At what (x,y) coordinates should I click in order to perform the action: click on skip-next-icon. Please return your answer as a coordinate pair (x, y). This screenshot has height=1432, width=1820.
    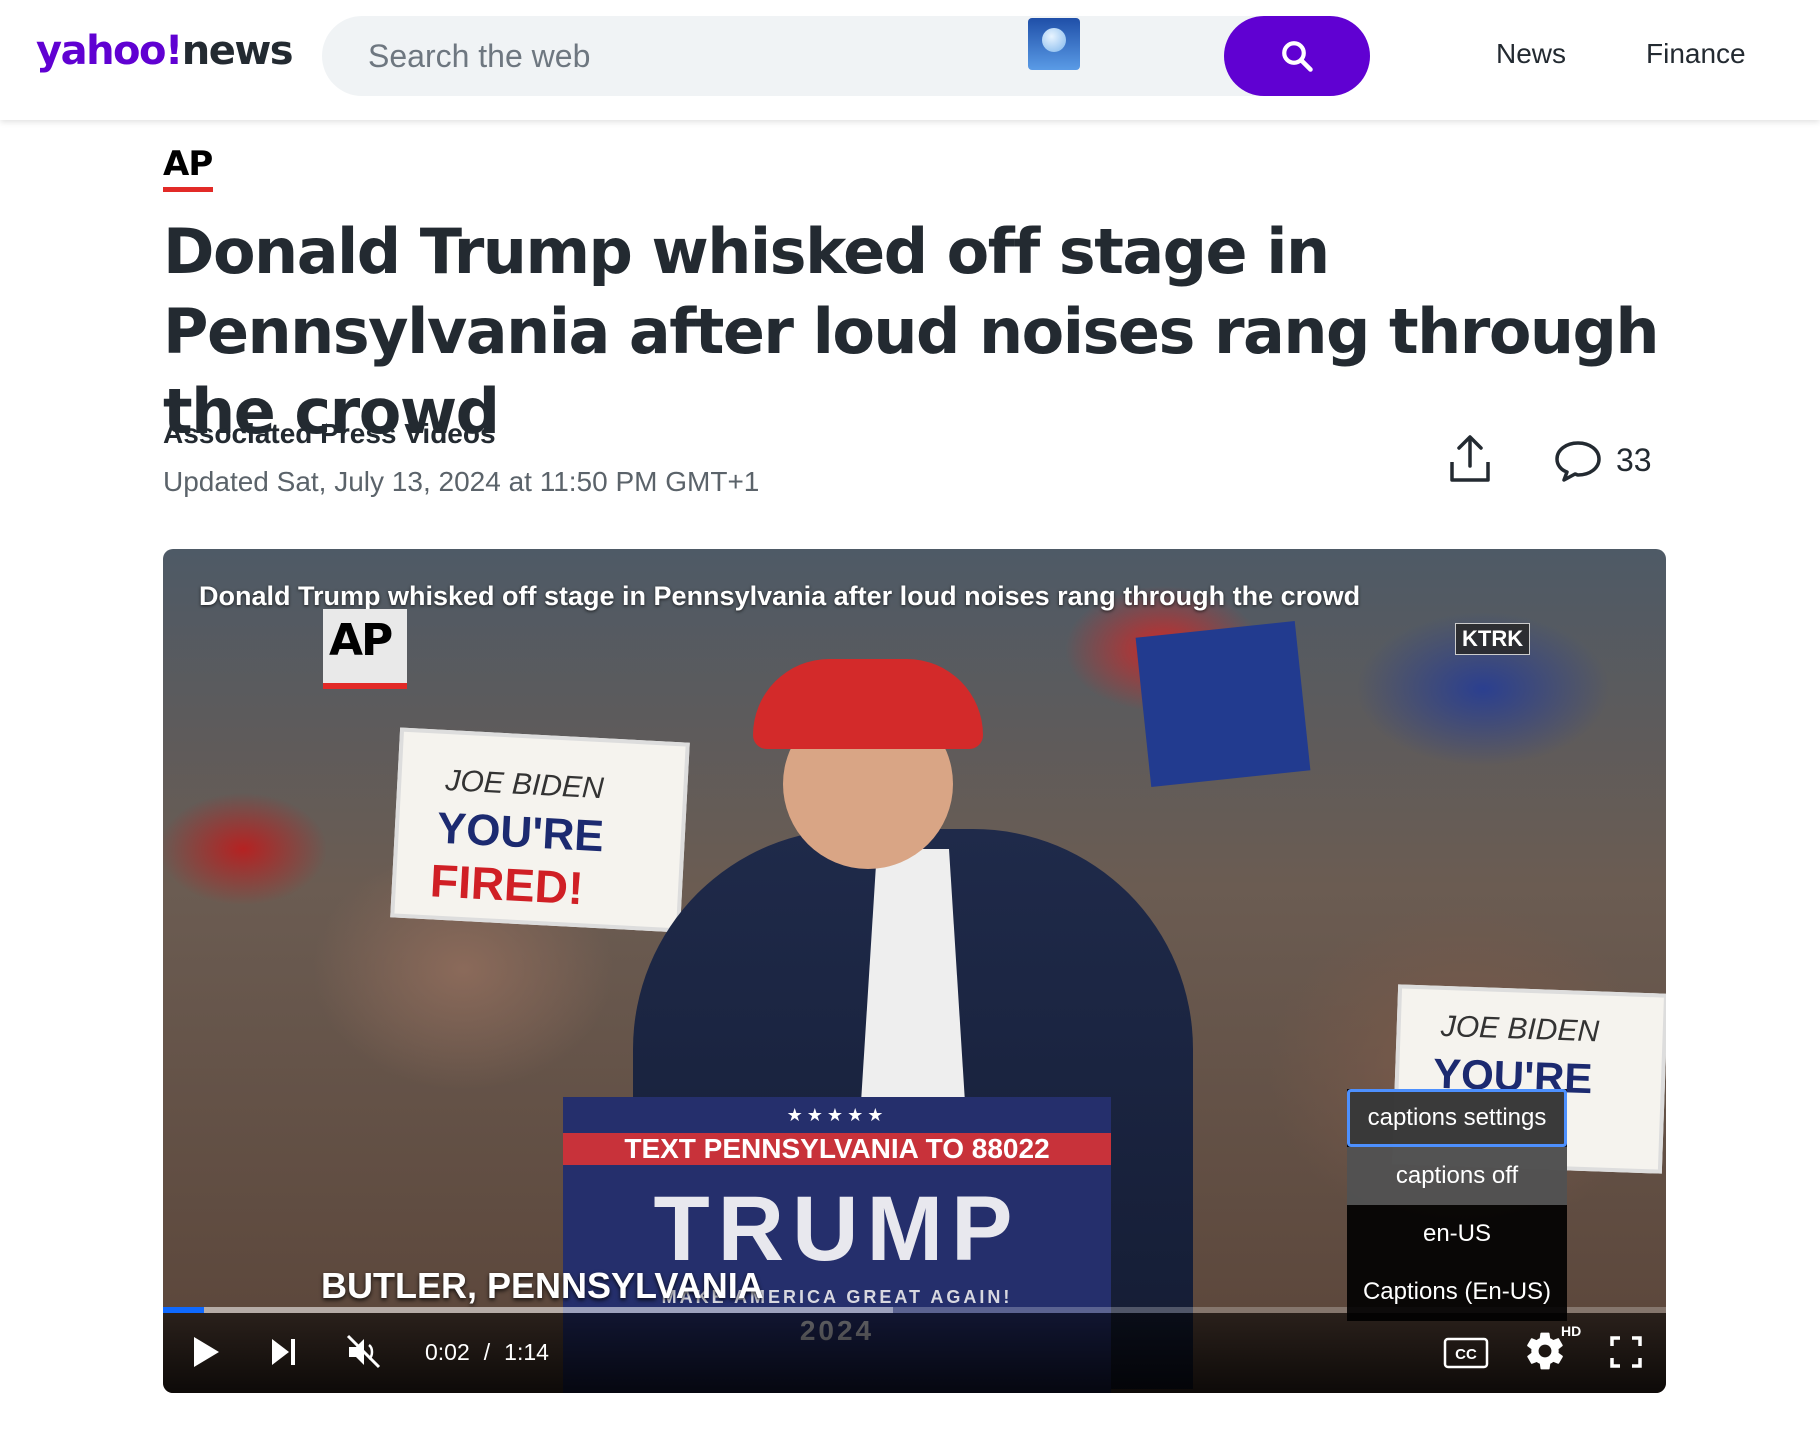
    Looking at the image, I should click on (284, 1352).